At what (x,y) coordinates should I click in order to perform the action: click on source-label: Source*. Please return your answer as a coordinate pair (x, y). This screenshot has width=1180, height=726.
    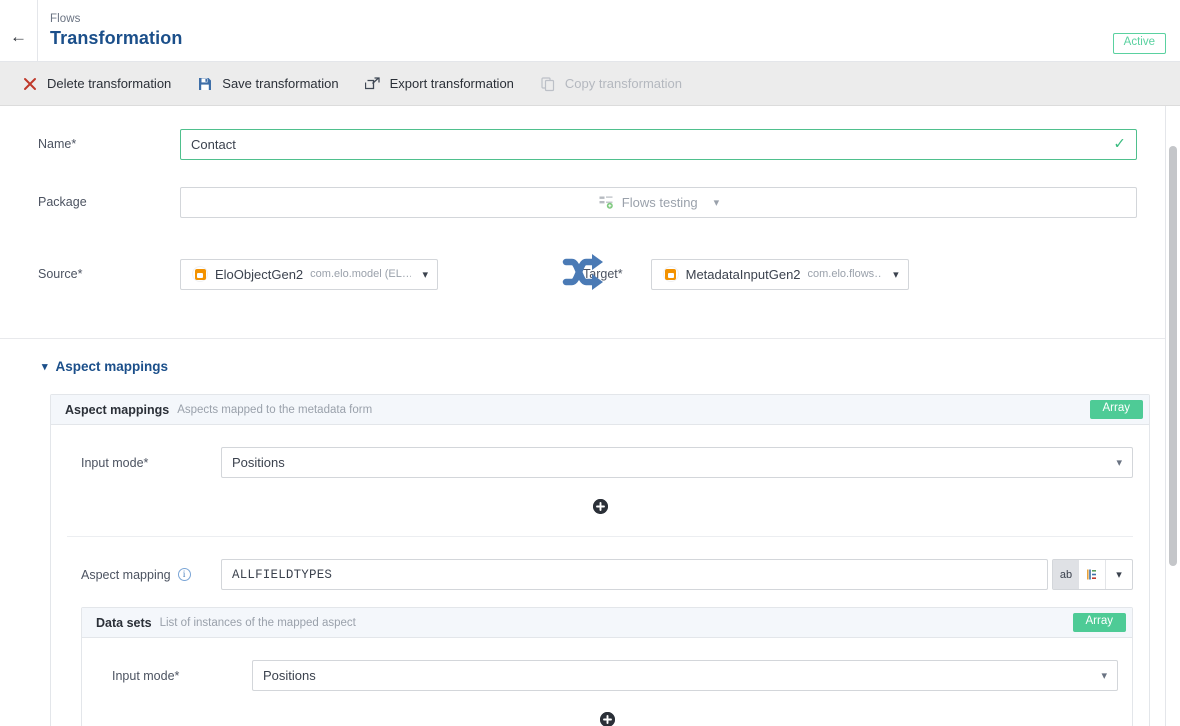
    Looking at the image, I should click on (60, 274).